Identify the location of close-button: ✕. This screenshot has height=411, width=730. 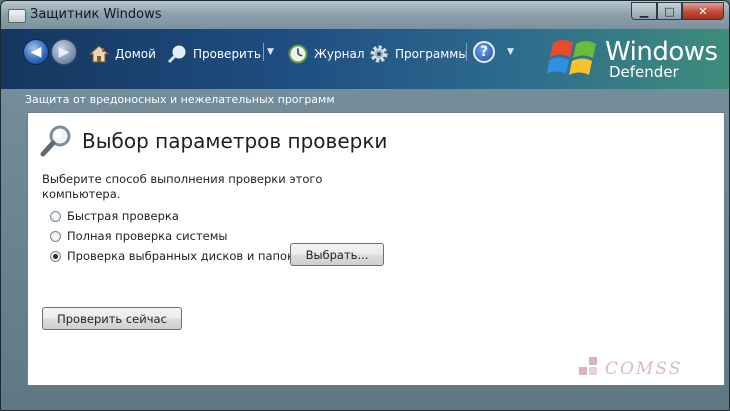
(703, 11).